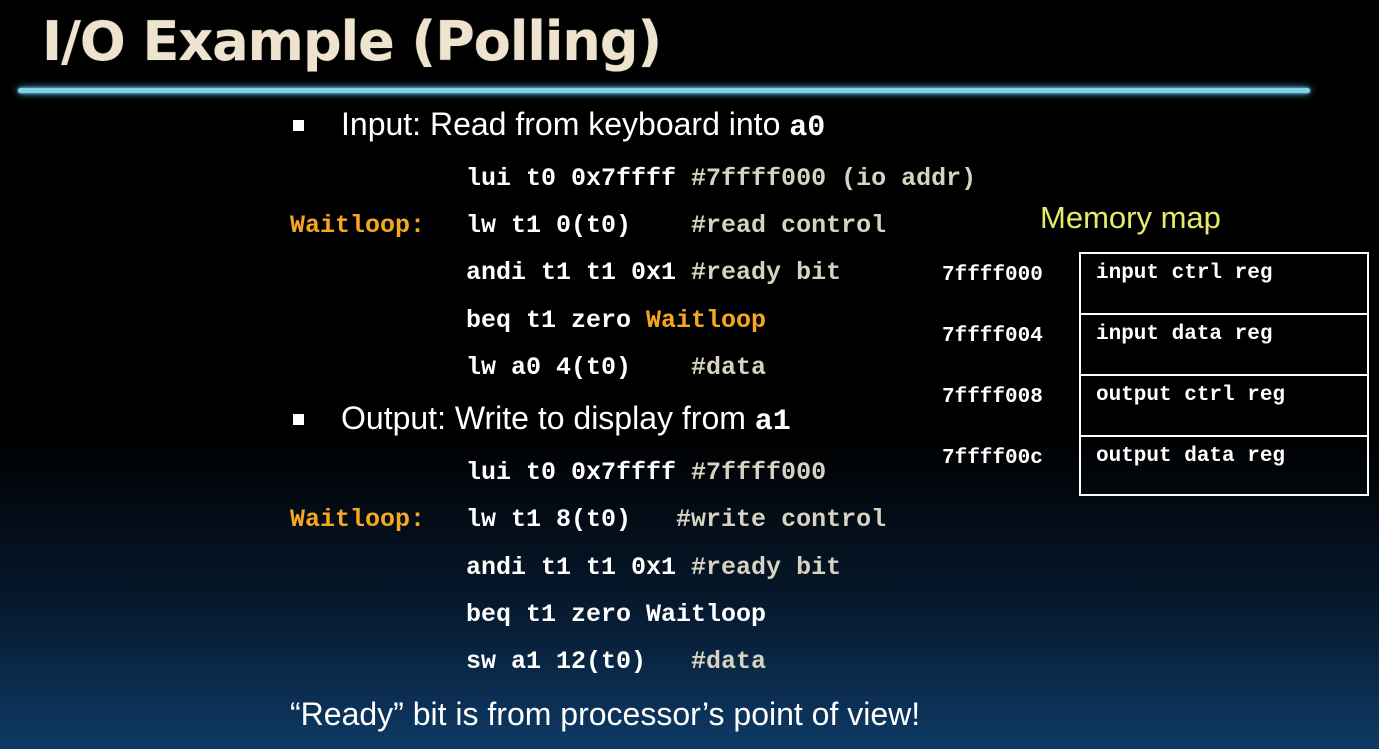 The image size is (1379, 749). What do you see at coordinates (789, 225) in the screenshot?
I see `code-comment: #read control` at bounding box center [789, 225].